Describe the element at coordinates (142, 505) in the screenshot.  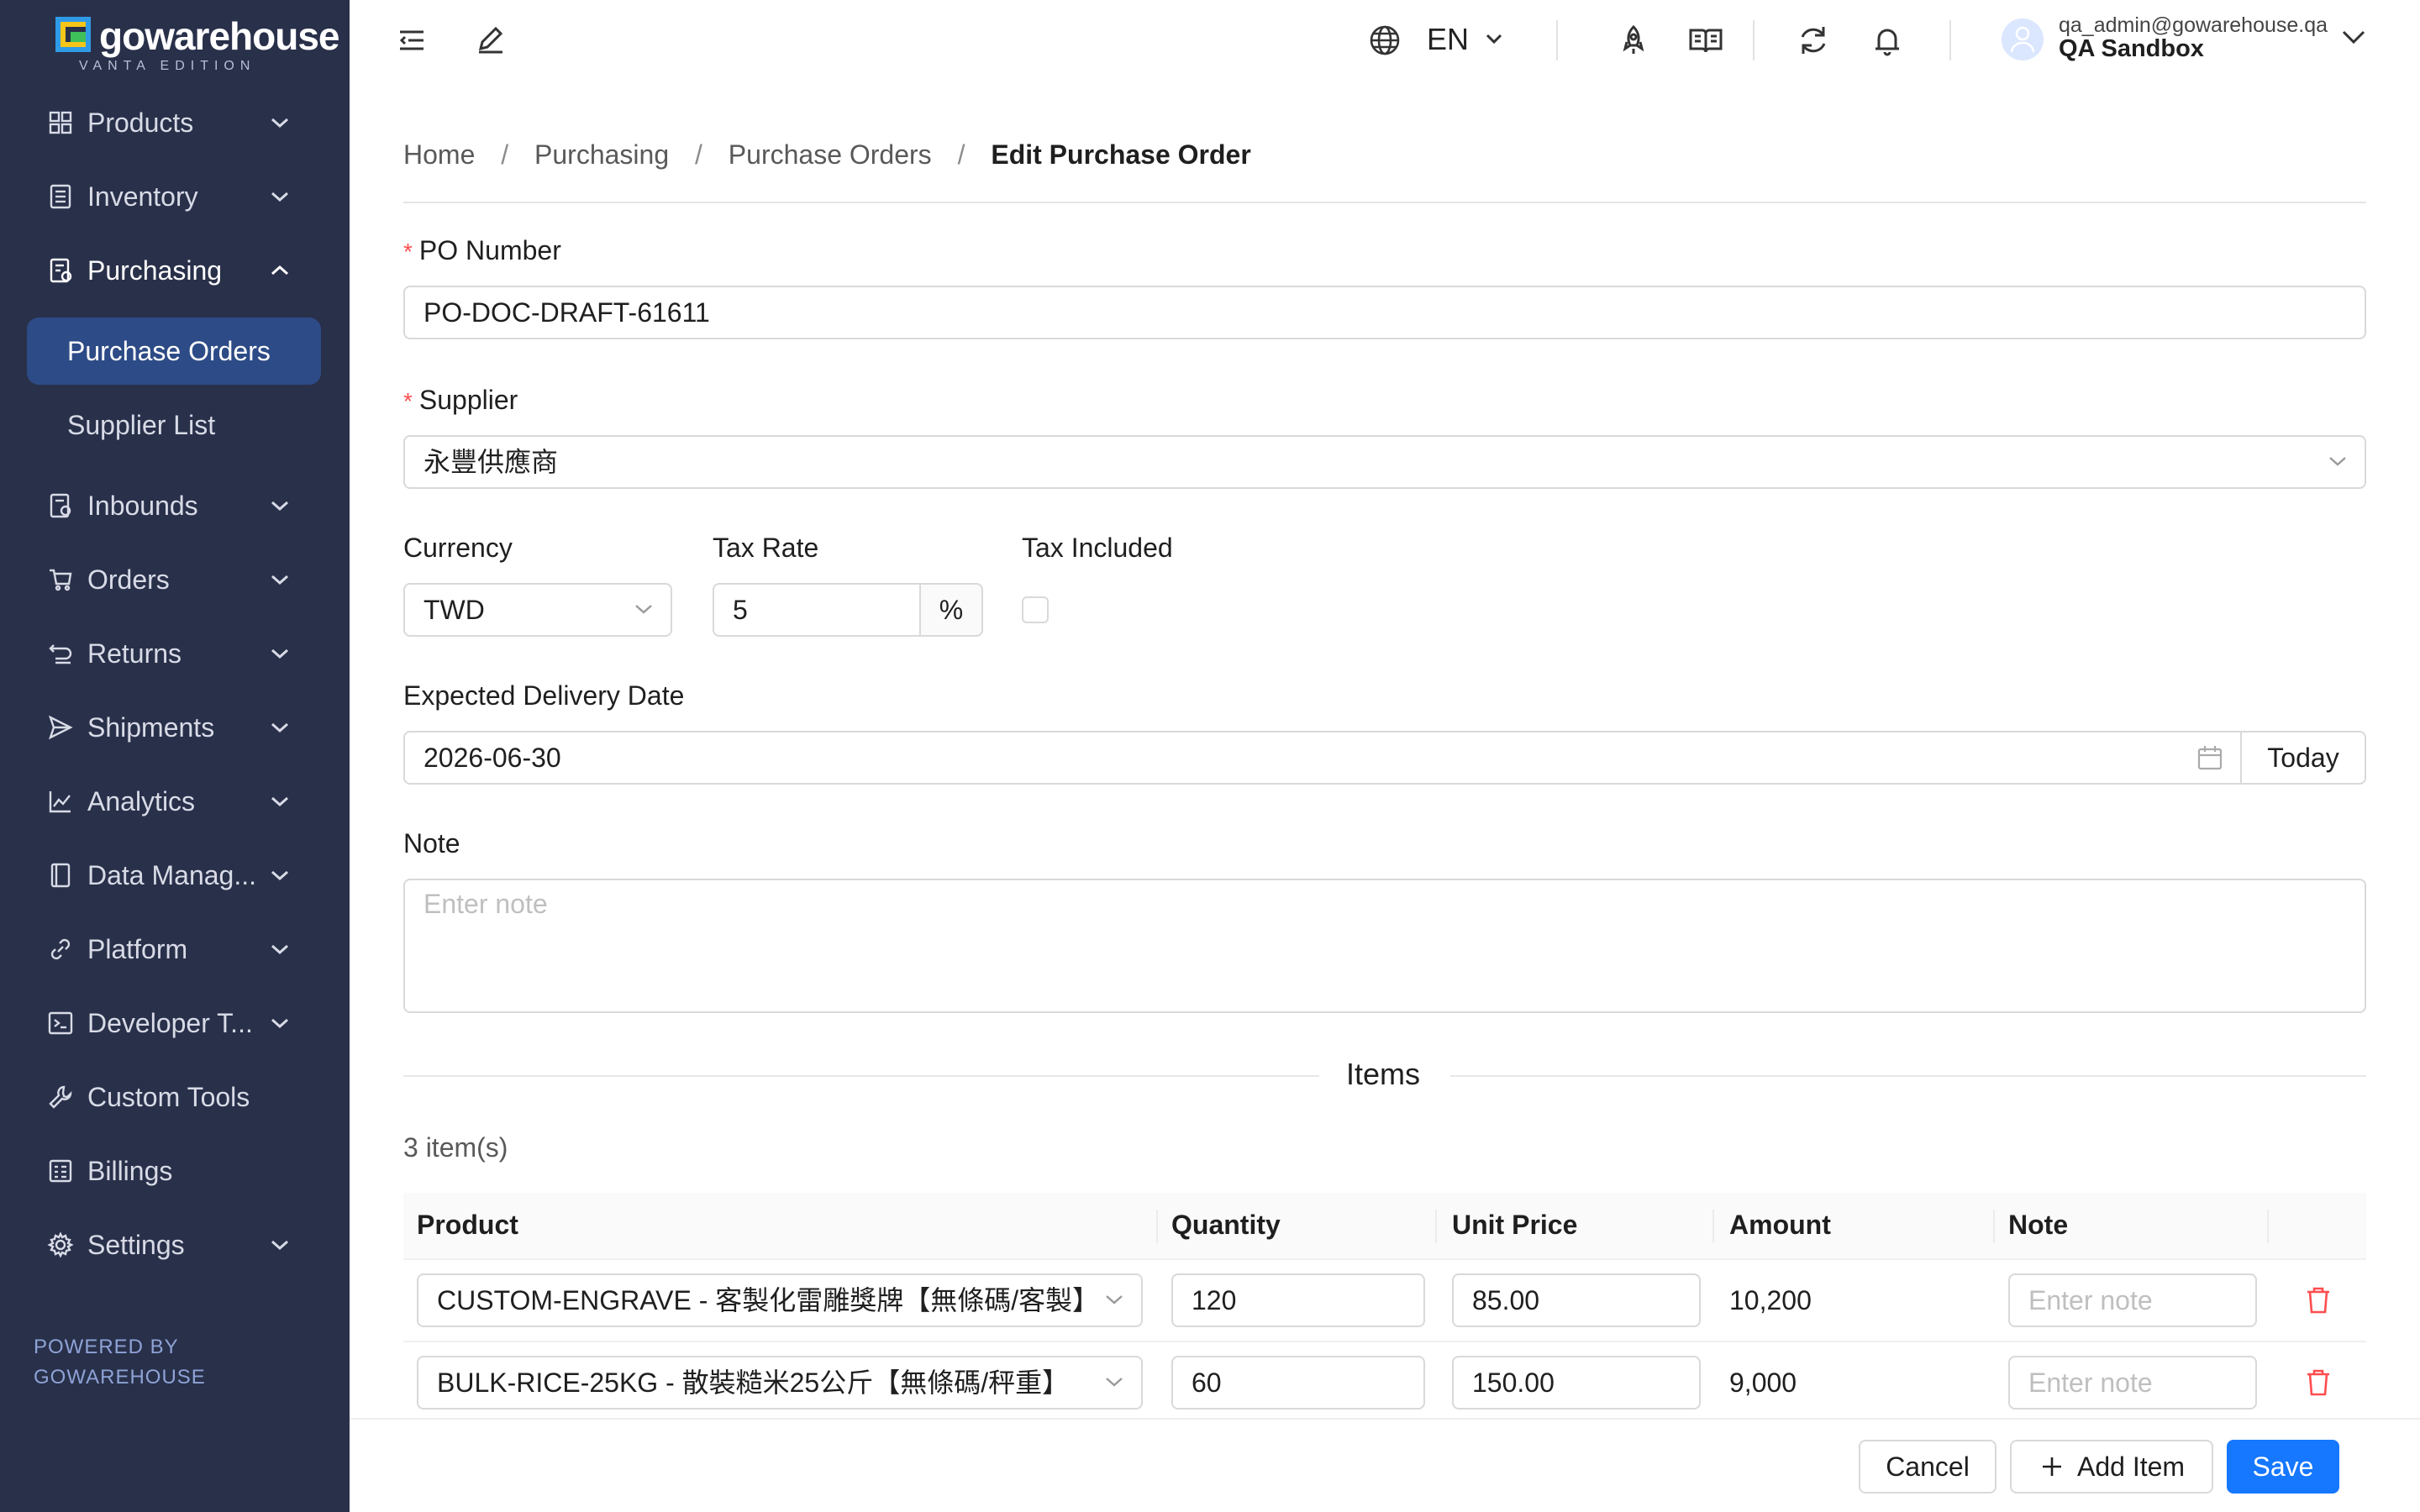
I see `sidebar-item-label: Inbounds` at that location.